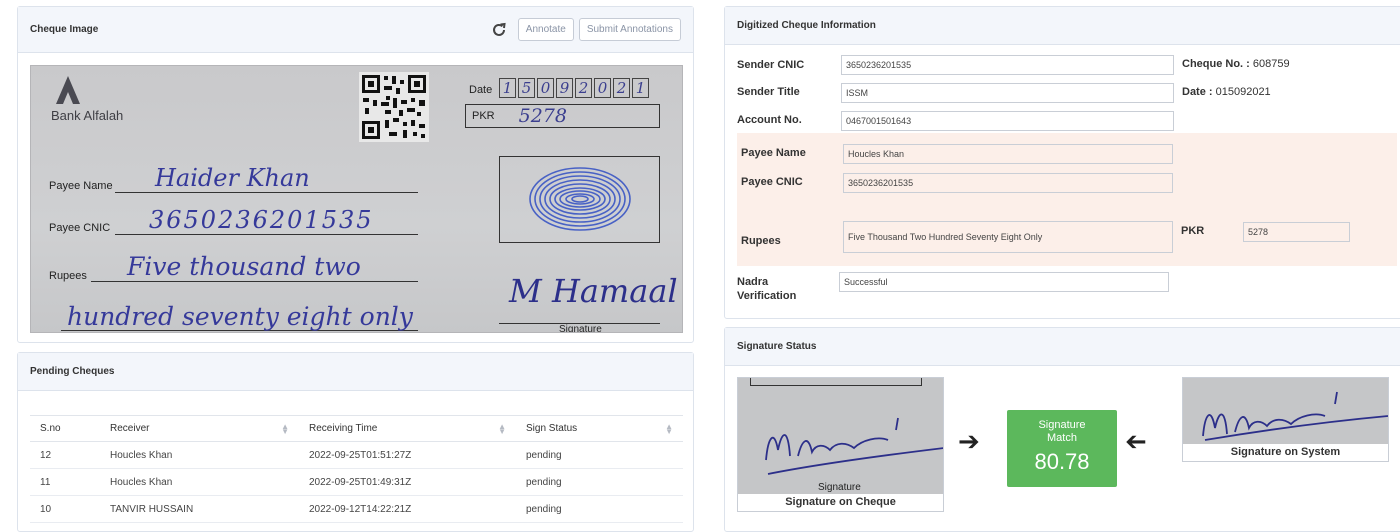 This screenshot has width=1400, height=532. What do you see at coordinates (593, 291) in the screenshot?
I see `cheque-signature-hand: M Hamaal` at bounding box center [593, 291].